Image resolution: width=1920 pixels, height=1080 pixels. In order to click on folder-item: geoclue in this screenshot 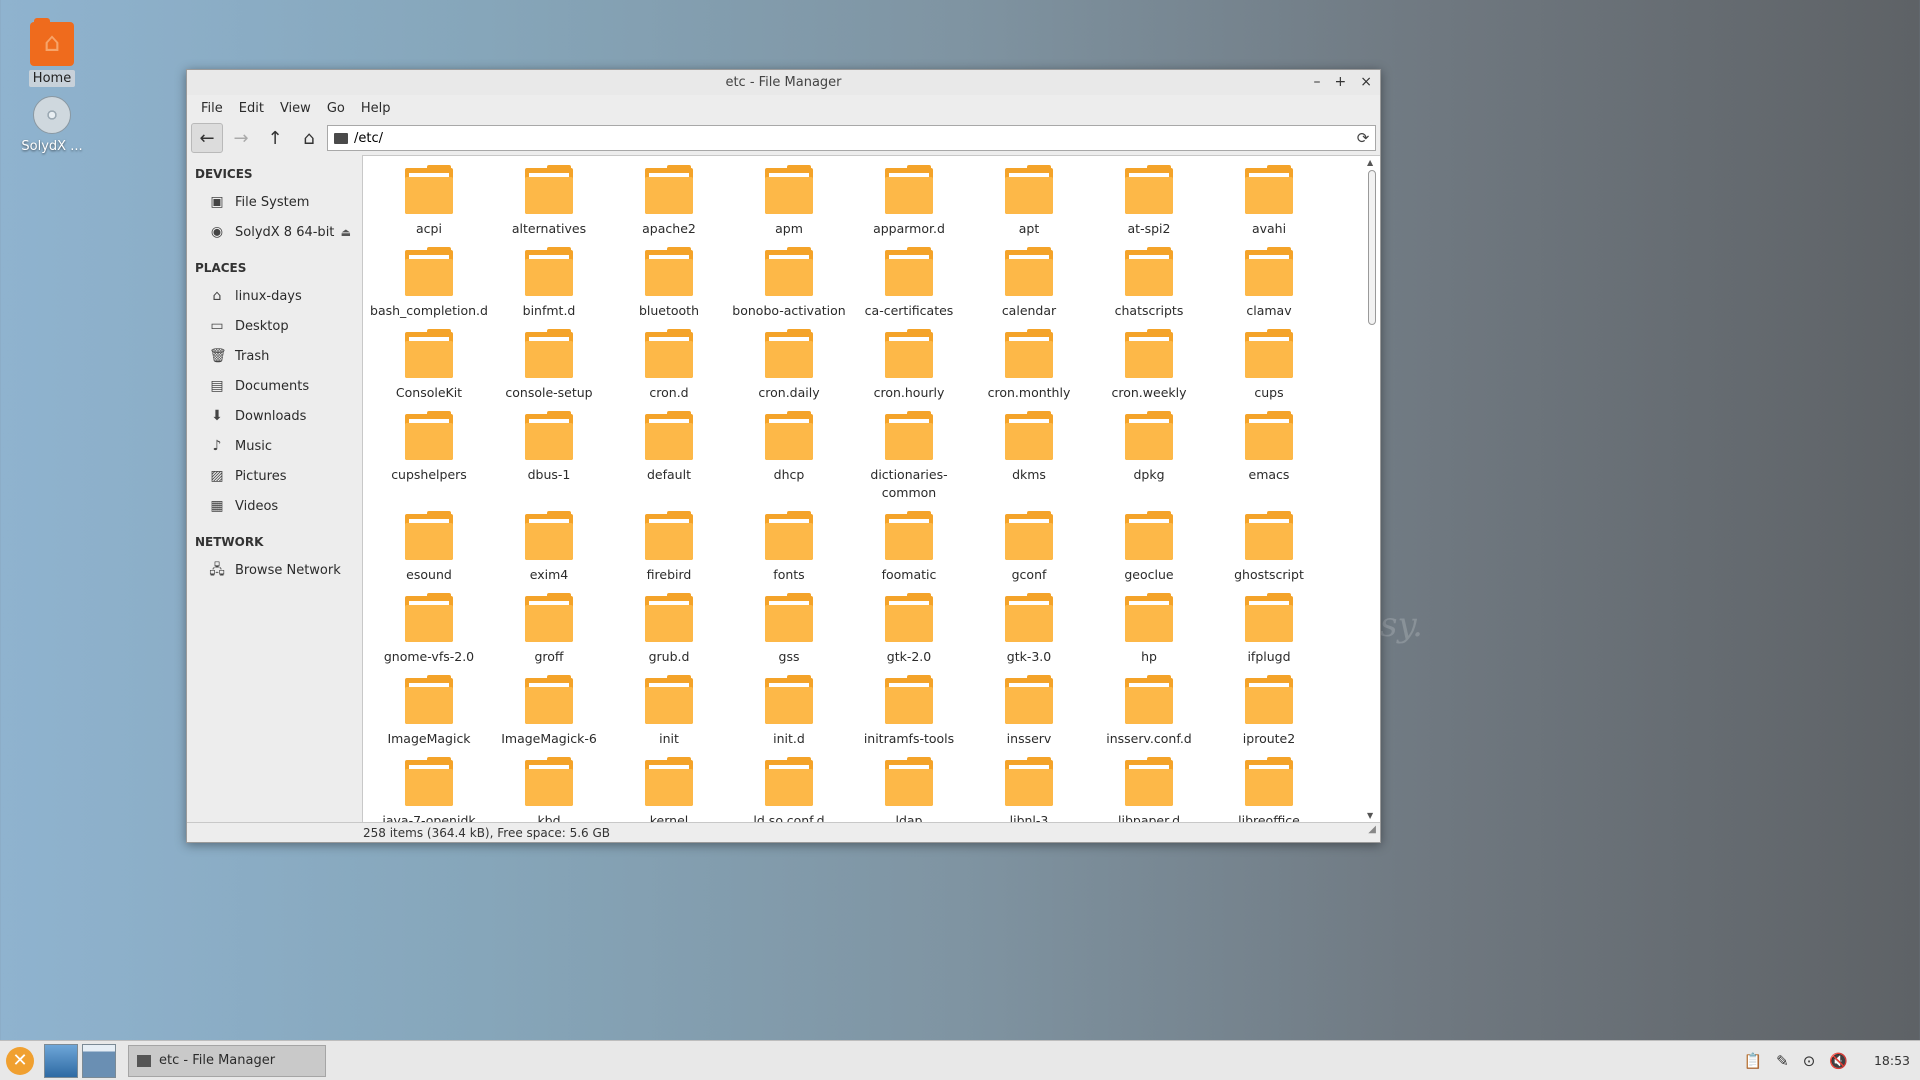, I will do `click(1149, 547)`.